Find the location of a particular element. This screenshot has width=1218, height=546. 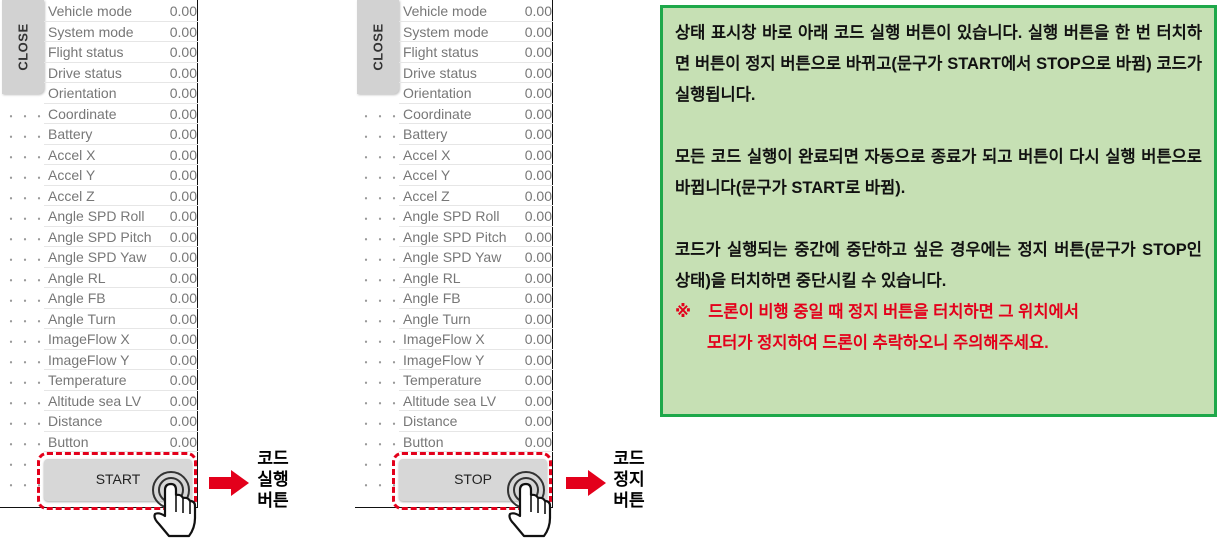

sensor-label: Distance is located at coordinates (75, 421).